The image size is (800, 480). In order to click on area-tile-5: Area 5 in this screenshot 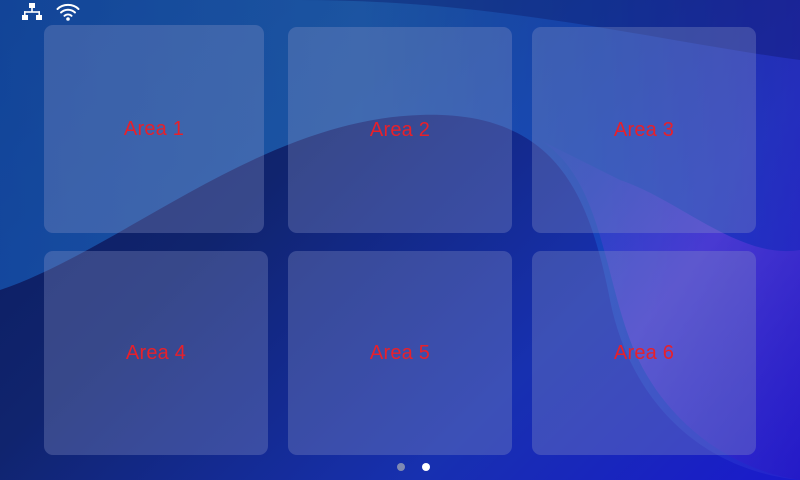, I will do `click(400, 353)`.